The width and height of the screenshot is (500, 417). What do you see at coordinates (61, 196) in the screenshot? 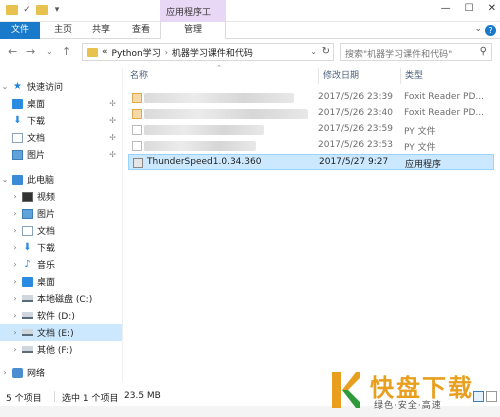
I see `nav-pc-videos: › 视频` at bounding box center [61, 196].